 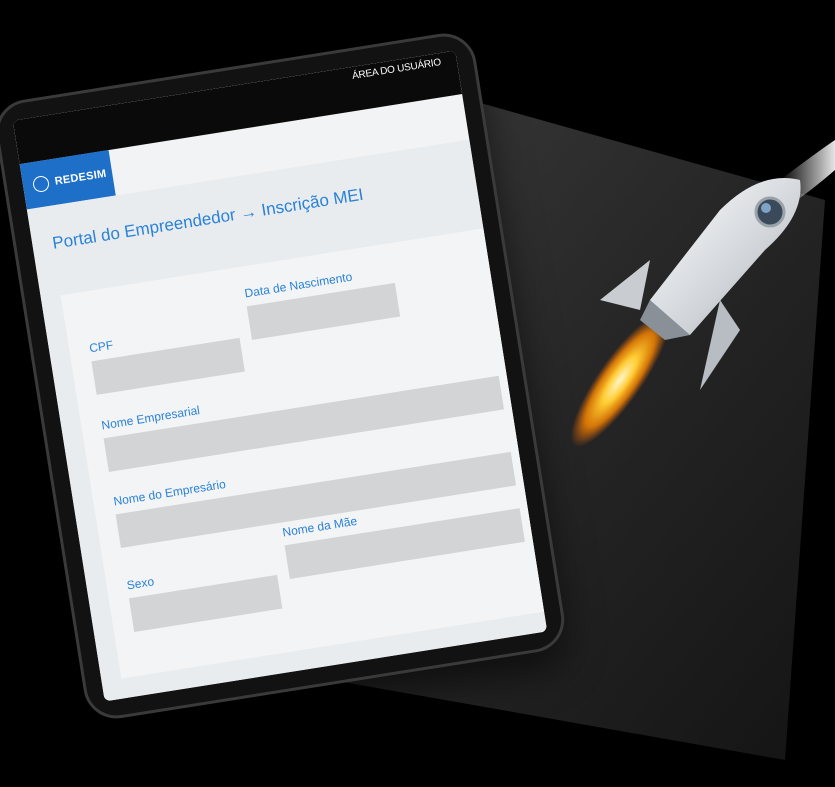 I want to click on redesim-logo-icon, so click(x=41, y=184).